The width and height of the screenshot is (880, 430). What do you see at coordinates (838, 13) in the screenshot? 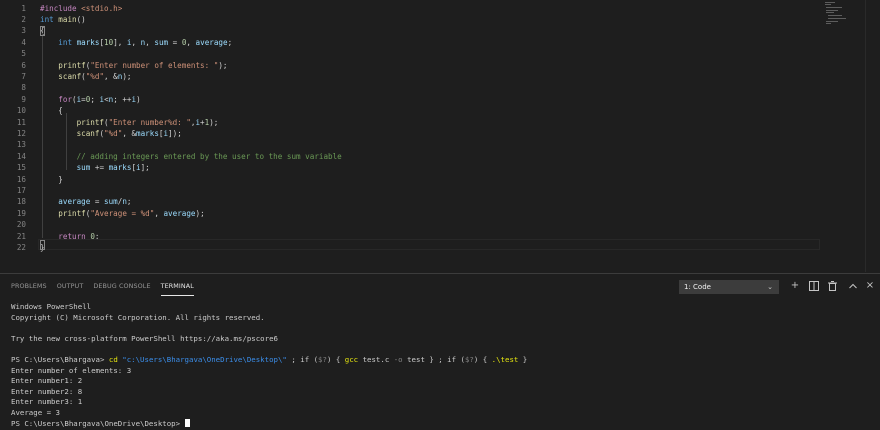
I see `minimap` at bounding box center [838, 13].